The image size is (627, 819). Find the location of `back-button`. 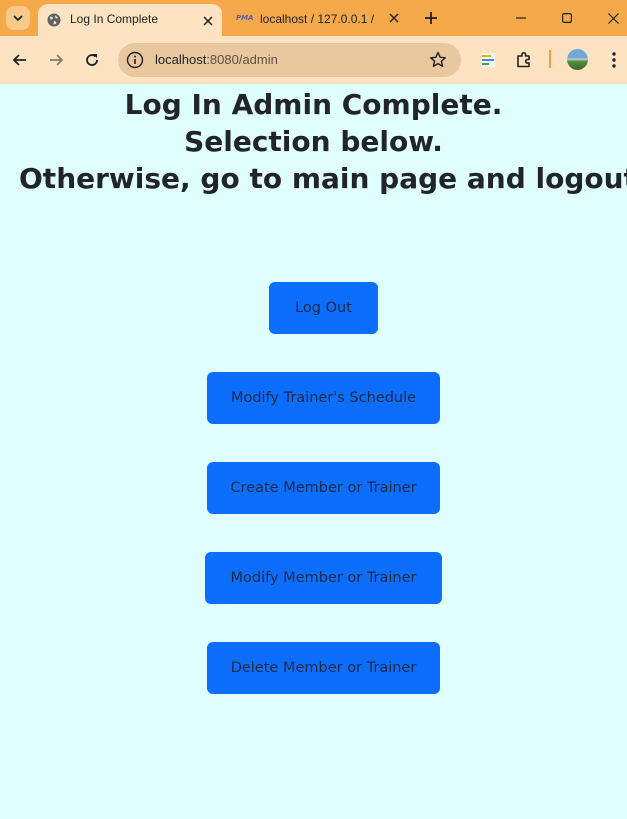

back-button is located at coordinates (20, 60).